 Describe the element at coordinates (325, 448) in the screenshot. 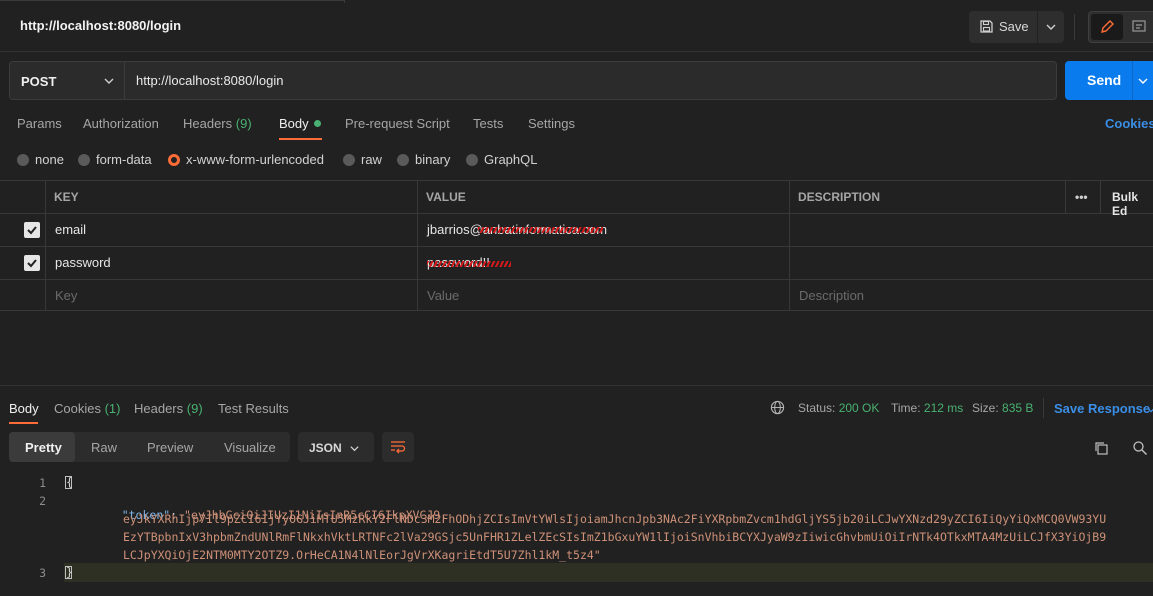

I see `format-label: JSON` at that location.